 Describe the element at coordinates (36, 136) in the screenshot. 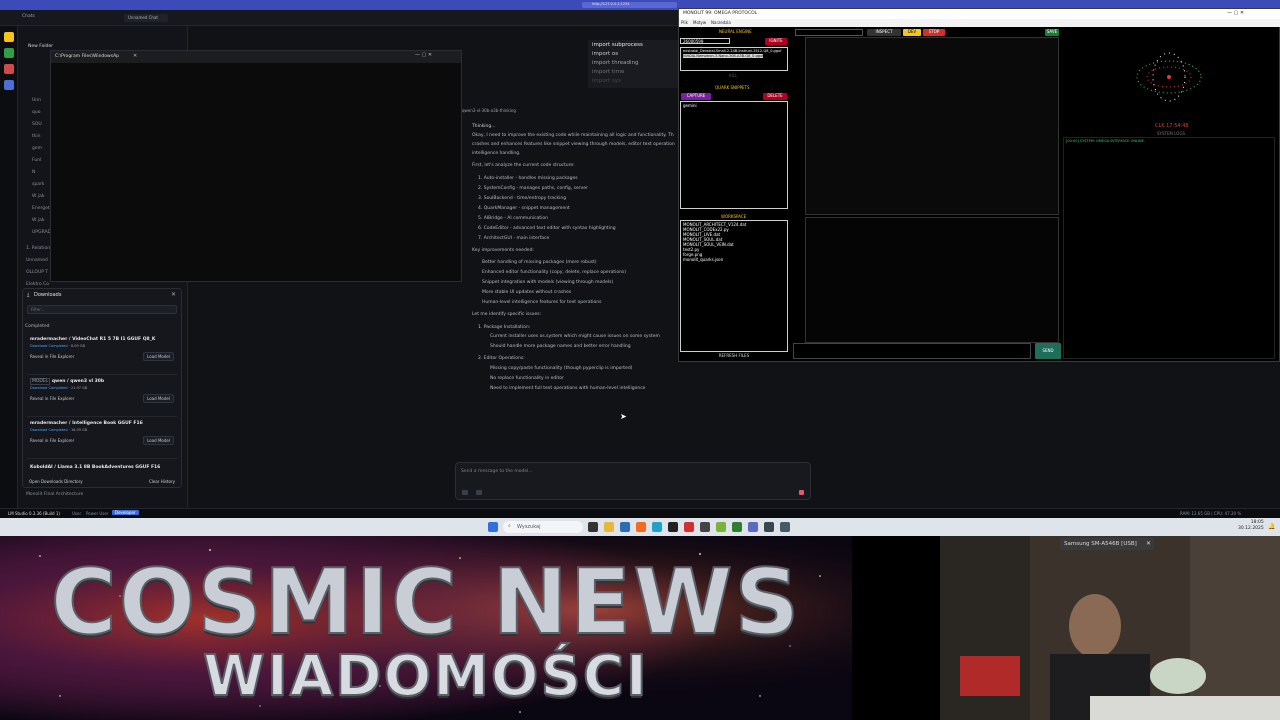

I see `sidebar-item: tkin` at that location.